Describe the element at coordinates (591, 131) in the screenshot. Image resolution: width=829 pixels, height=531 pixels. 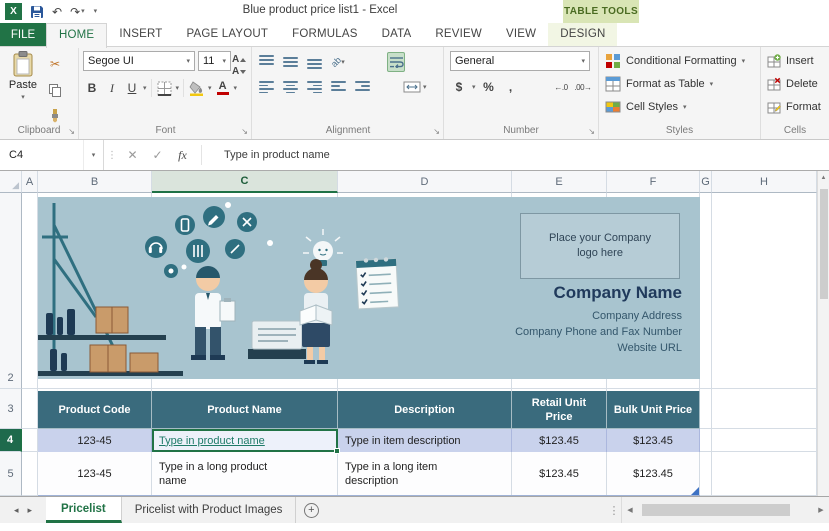
I see `number-dialog-launcher: ↘` at that location.